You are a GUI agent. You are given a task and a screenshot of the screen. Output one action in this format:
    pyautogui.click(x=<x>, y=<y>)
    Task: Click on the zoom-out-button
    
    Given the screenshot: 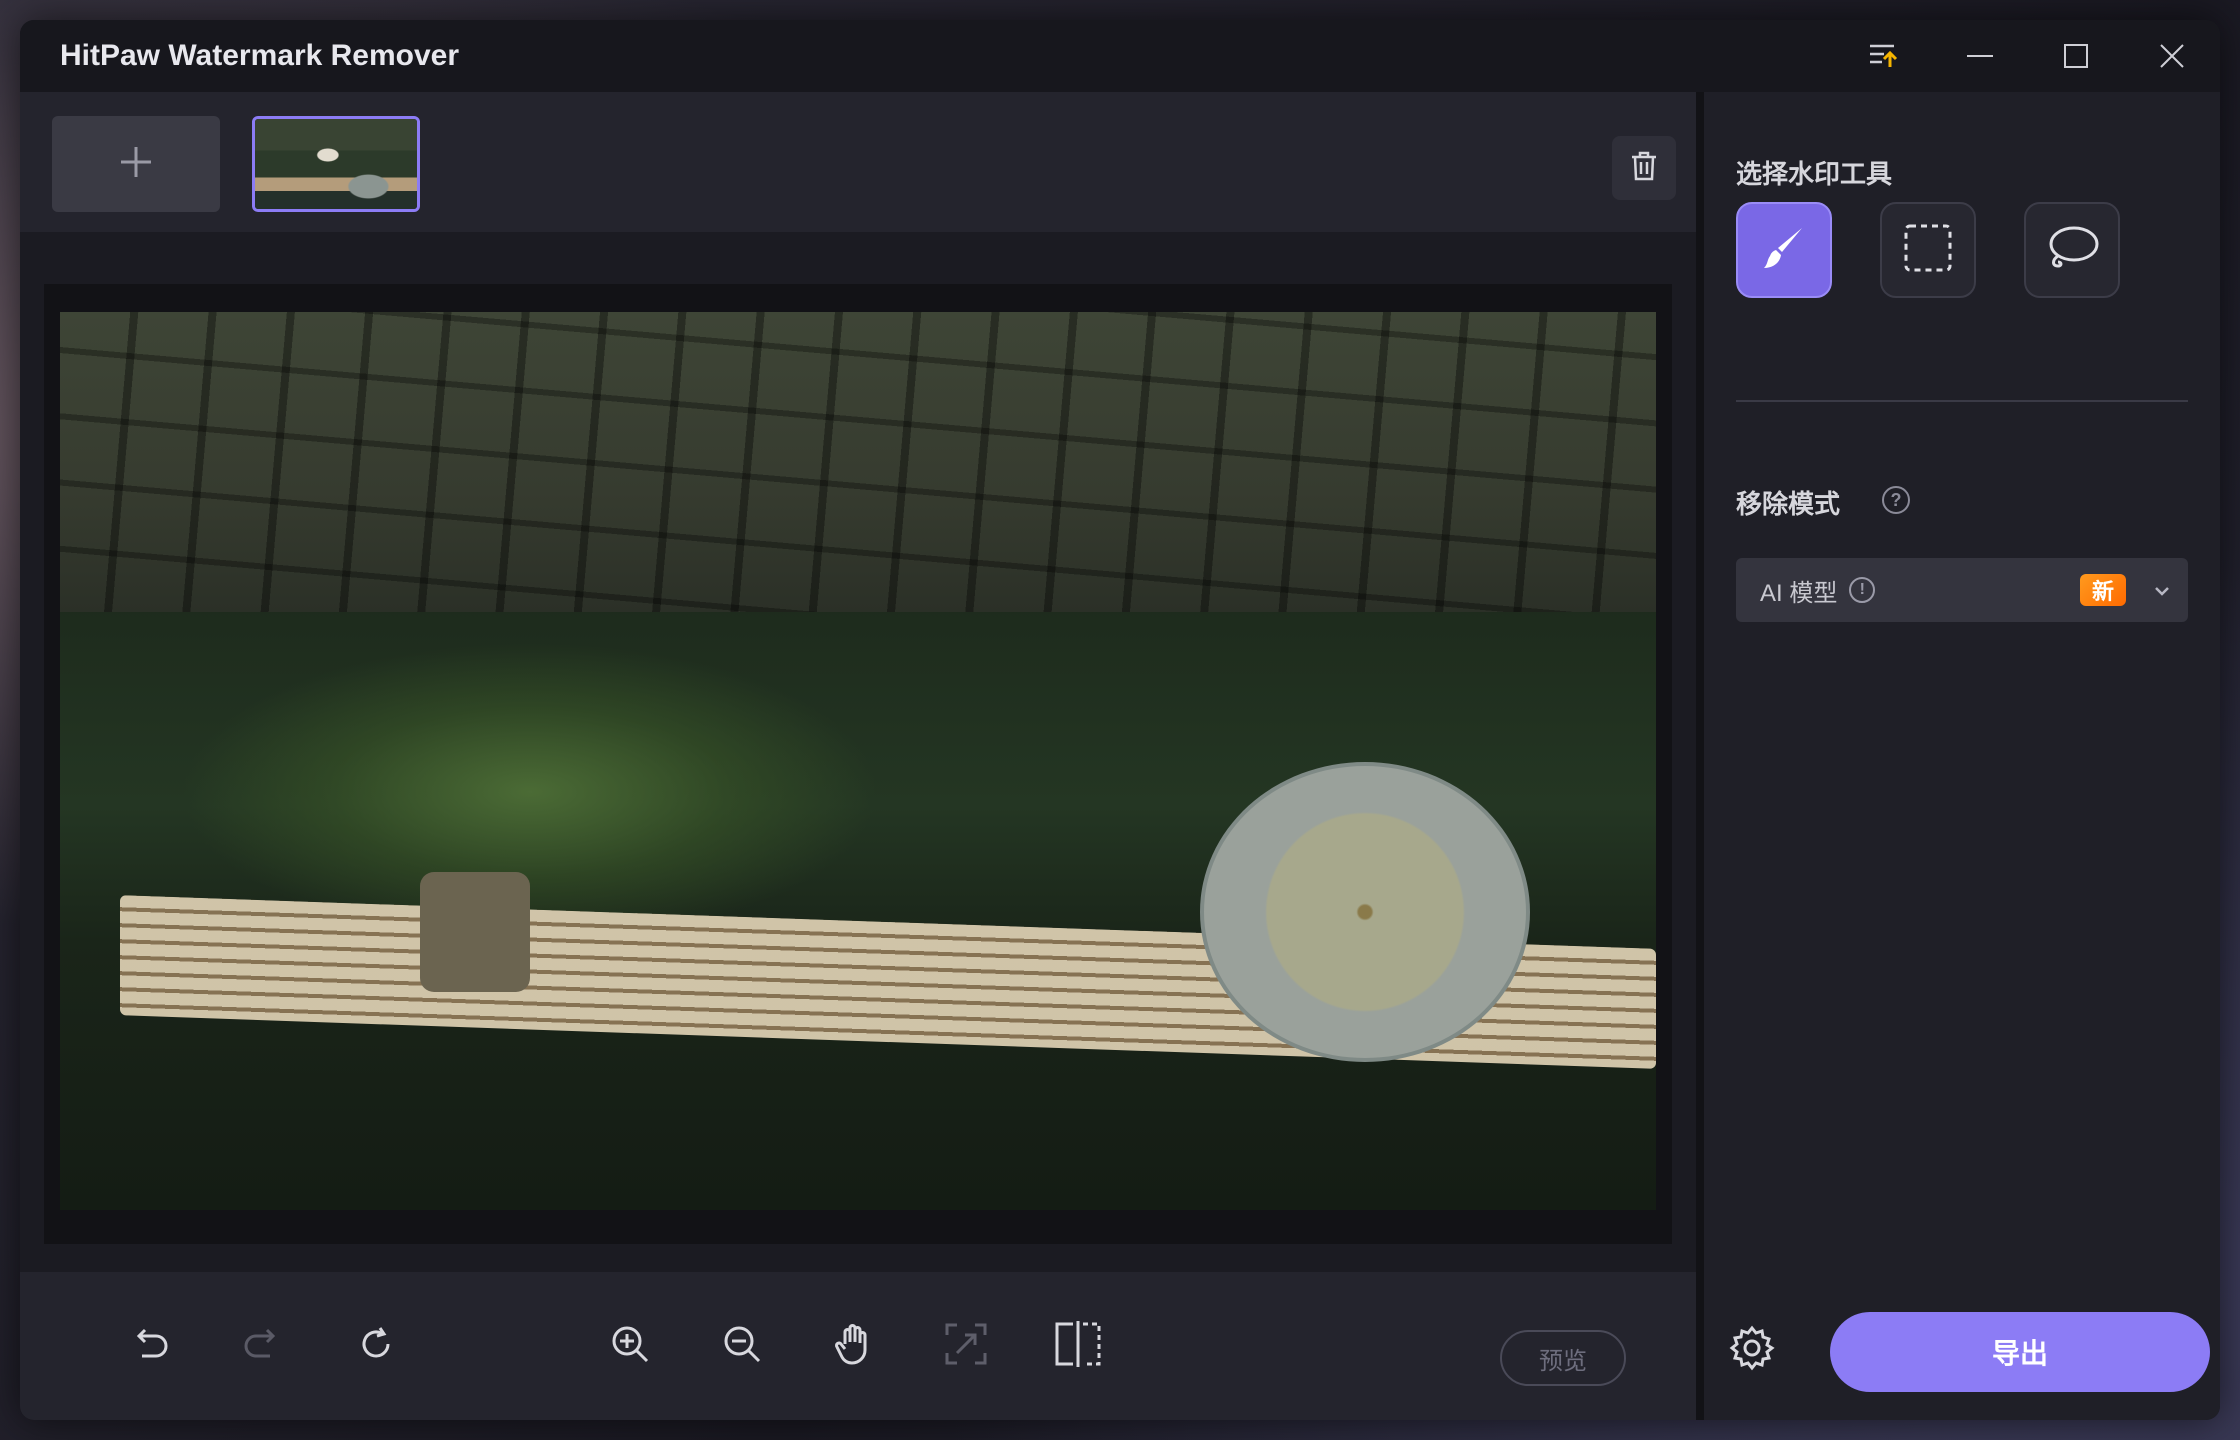 What is the action you would take?
    pyautogui.click(x=742, y=1346)
    